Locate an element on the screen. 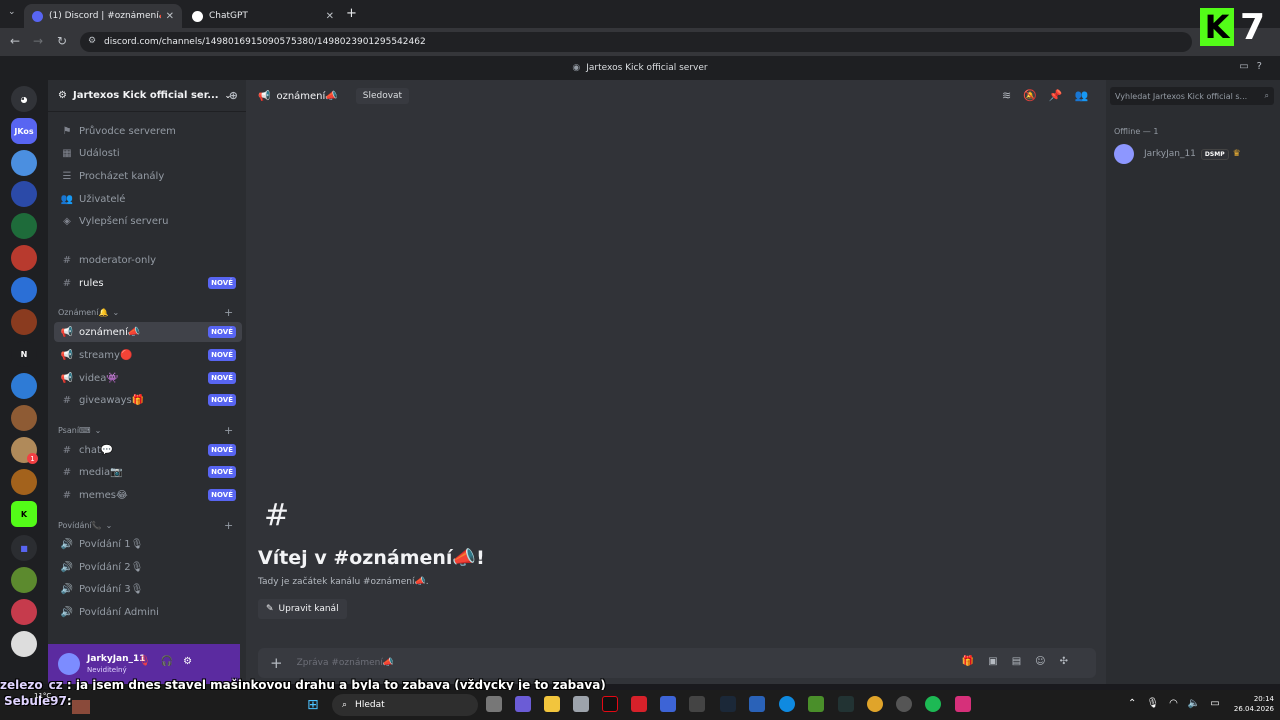 The image size is (1280, 720). gear-icon: ⚙ is located at coordinates (192, 661).